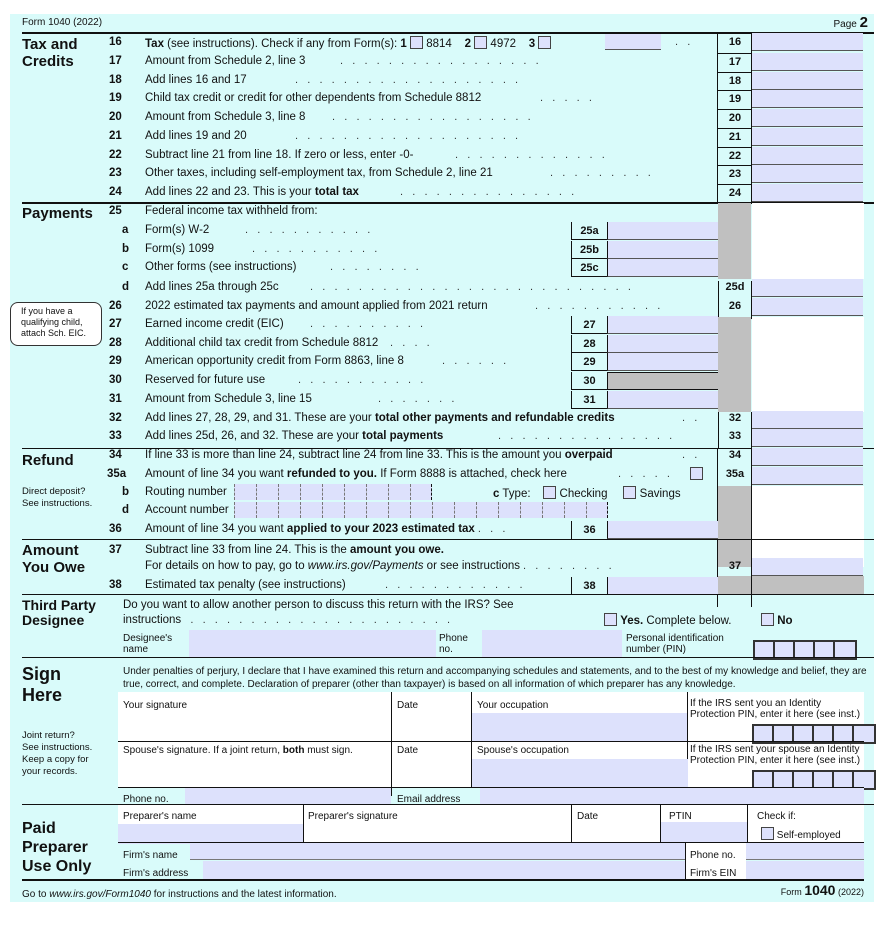 The height and width of the screenshot is (932, 890). What do you see at coordinates (662, 399) in the screenshot?
I see `line-31-amount` at bounding box center [662, 399].